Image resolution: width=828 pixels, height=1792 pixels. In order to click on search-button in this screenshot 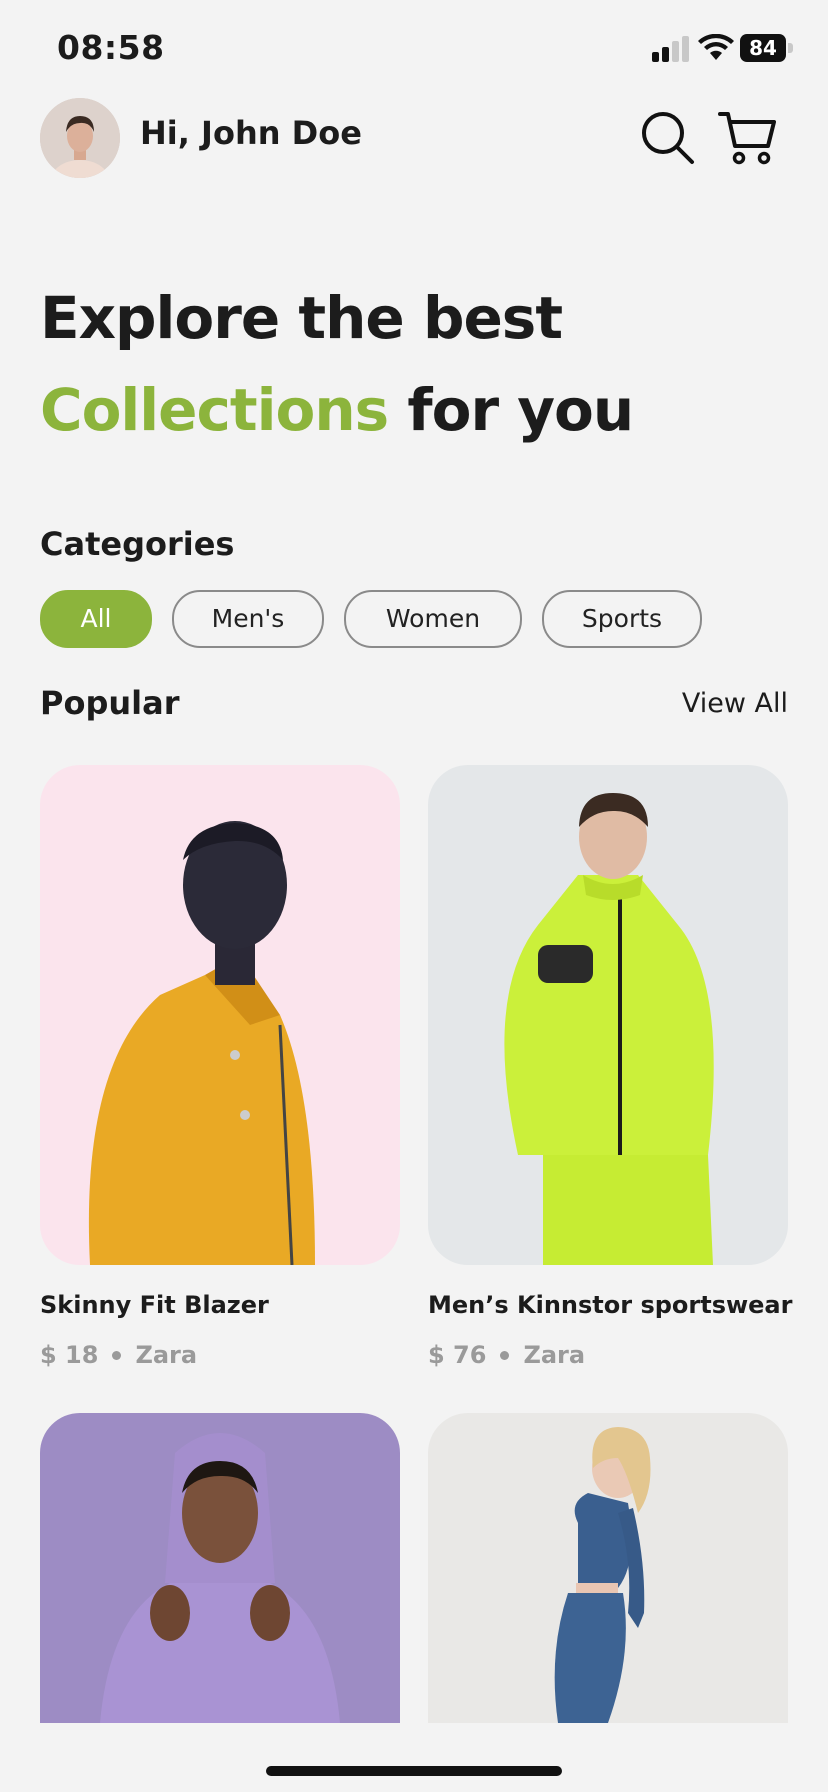, I will do `click(668, 138)`.